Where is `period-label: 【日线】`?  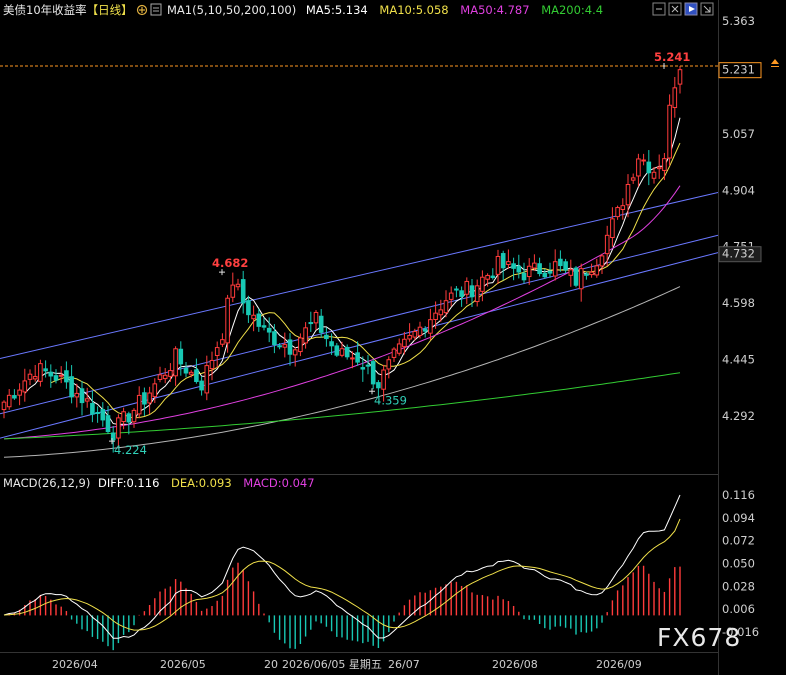 period-label: 【日线】 is located at coordinates (110, 10).